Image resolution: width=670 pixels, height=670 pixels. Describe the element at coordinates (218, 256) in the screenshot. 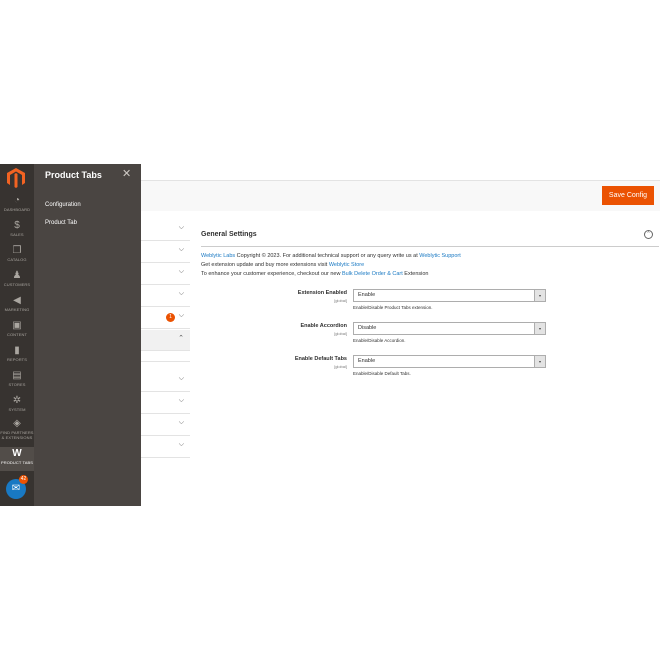

I see `weblytic-labs-link: Weblytic Labs` at that location.